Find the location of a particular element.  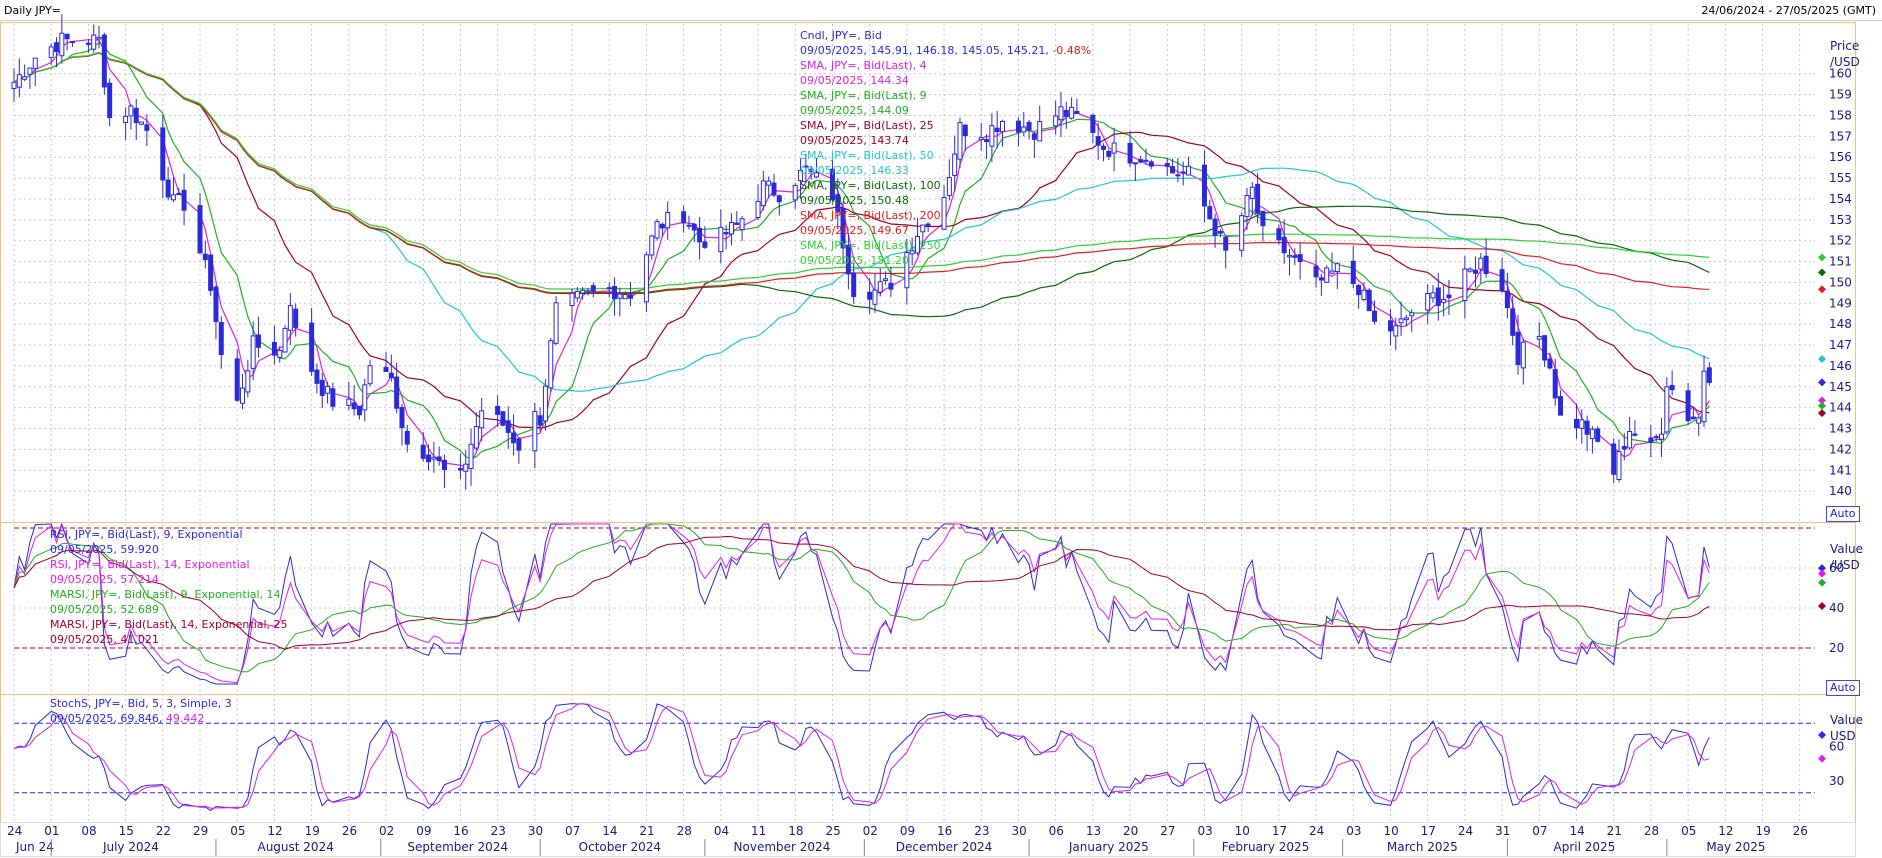

rsi-legend-value-text: 09/05/2025, 52.689 is located at coordinates (104, 609).